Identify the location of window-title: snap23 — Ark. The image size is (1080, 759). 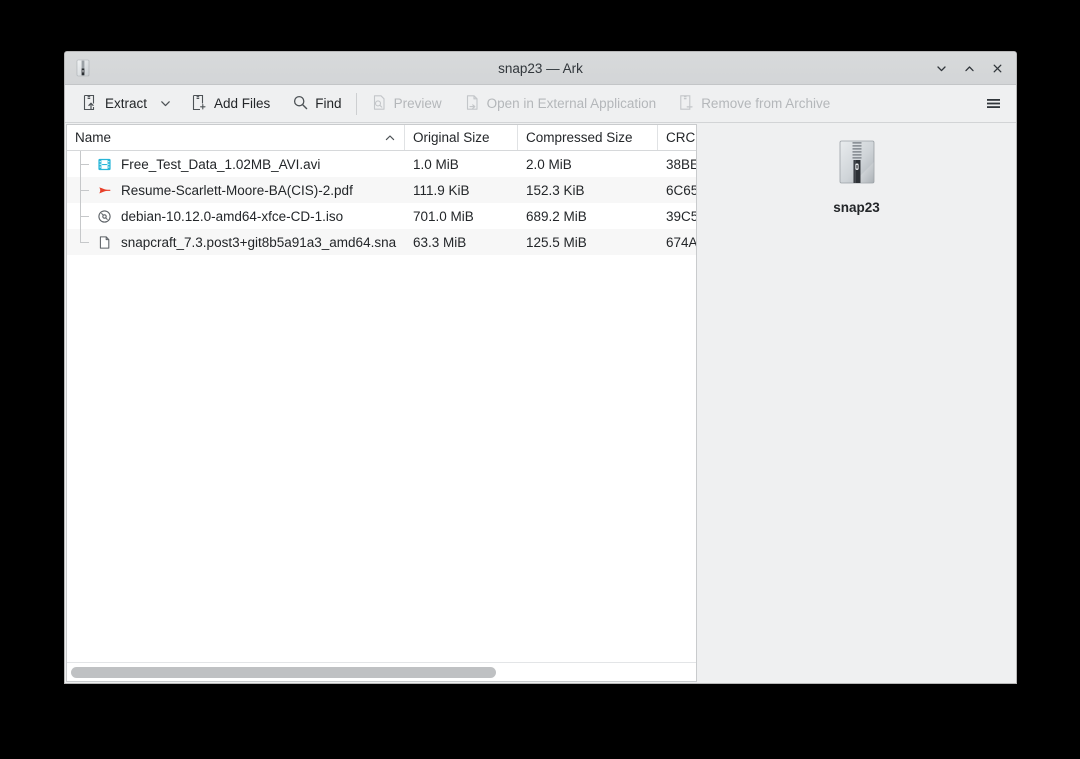
(540, 68).